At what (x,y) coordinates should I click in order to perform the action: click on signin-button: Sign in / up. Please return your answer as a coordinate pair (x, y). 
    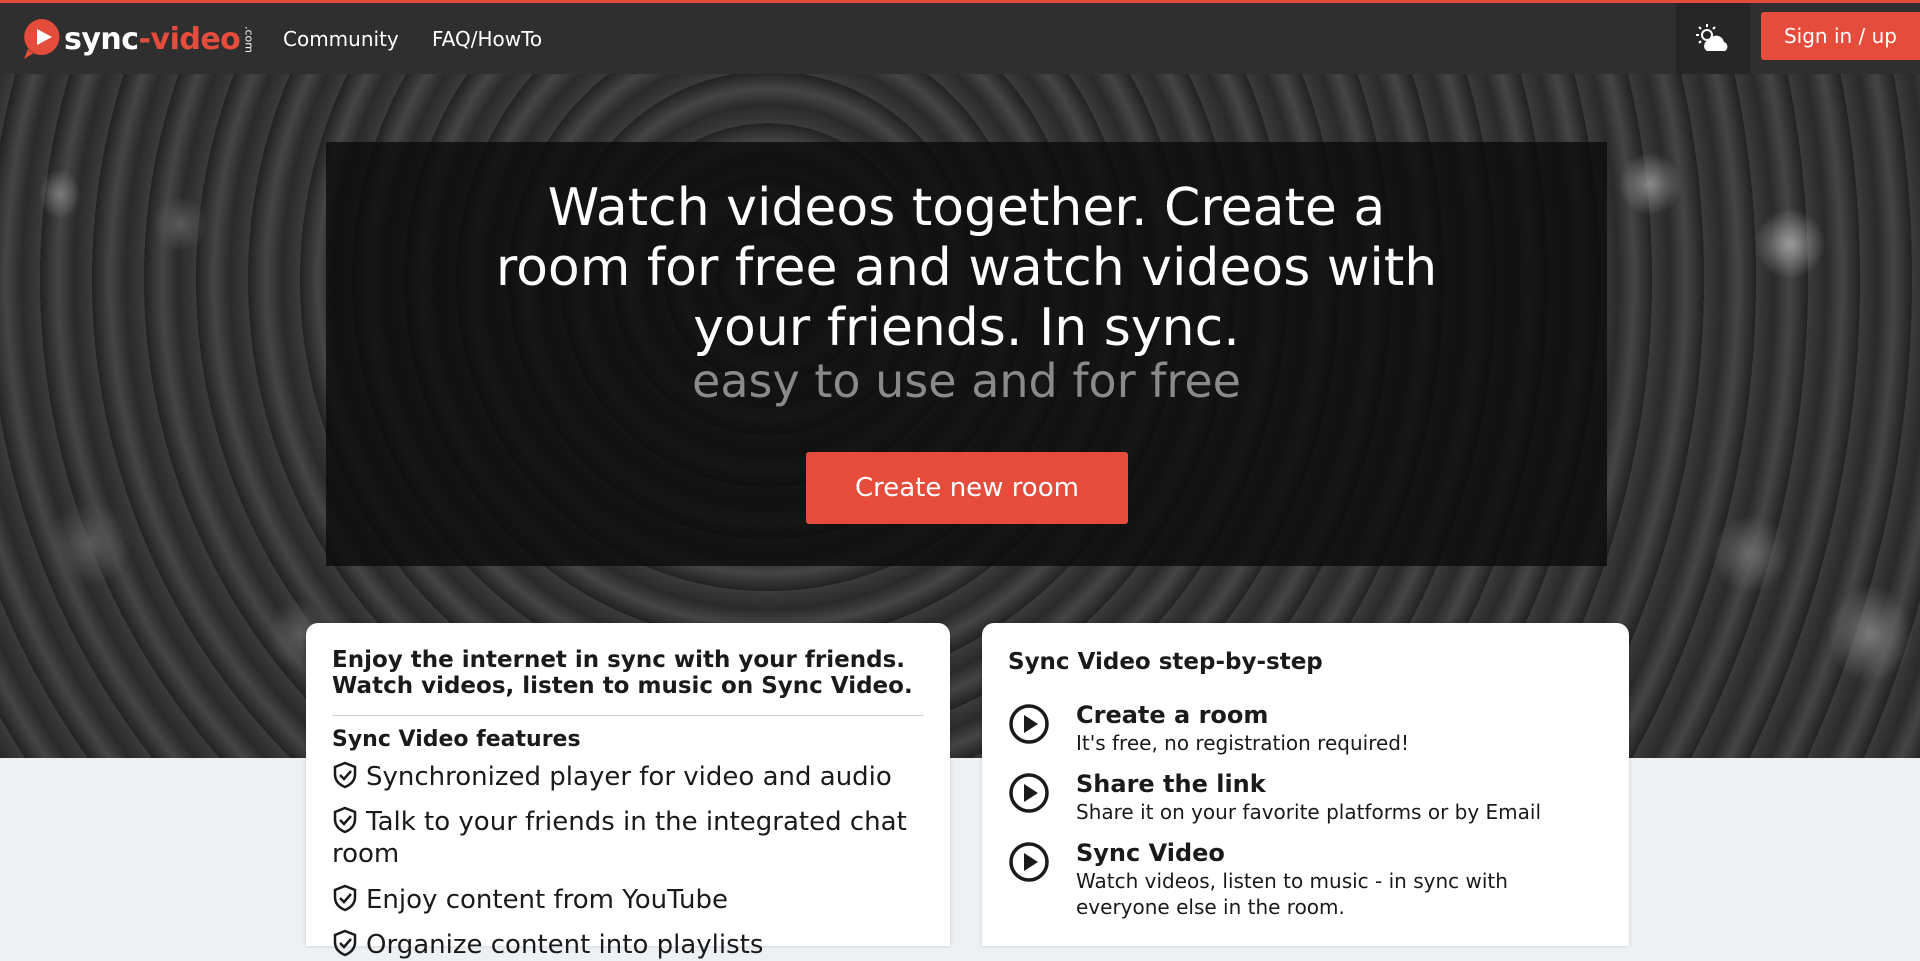
    Looking at the image, I should click on (1840, 36).